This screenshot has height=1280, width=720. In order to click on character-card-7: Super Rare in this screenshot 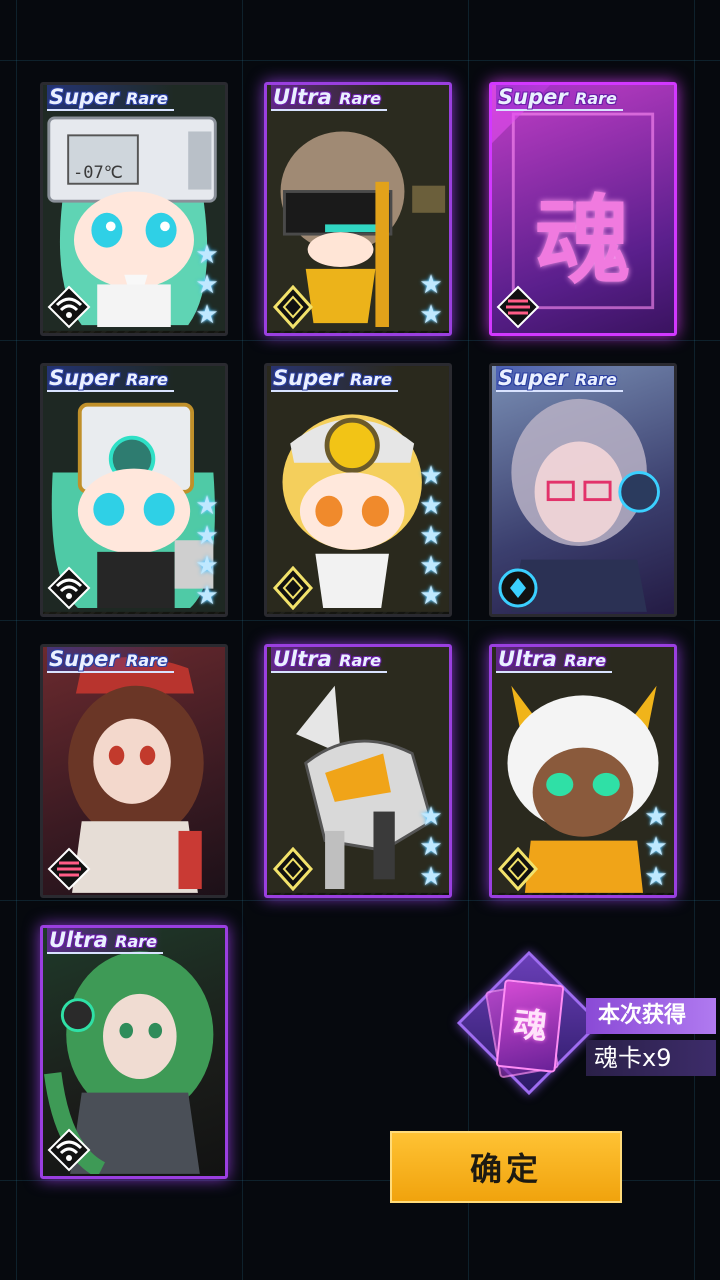, I will do `click(134, 771)`.